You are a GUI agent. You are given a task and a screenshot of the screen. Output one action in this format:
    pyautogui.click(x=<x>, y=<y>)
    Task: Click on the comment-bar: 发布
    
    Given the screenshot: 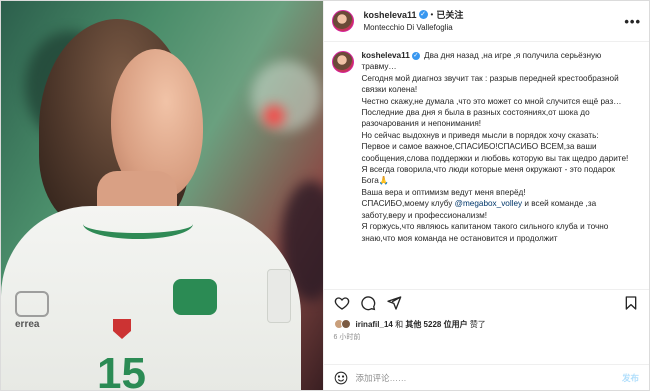 What is the action you would take?
    pyautogui.click(x=486, y=377)
    